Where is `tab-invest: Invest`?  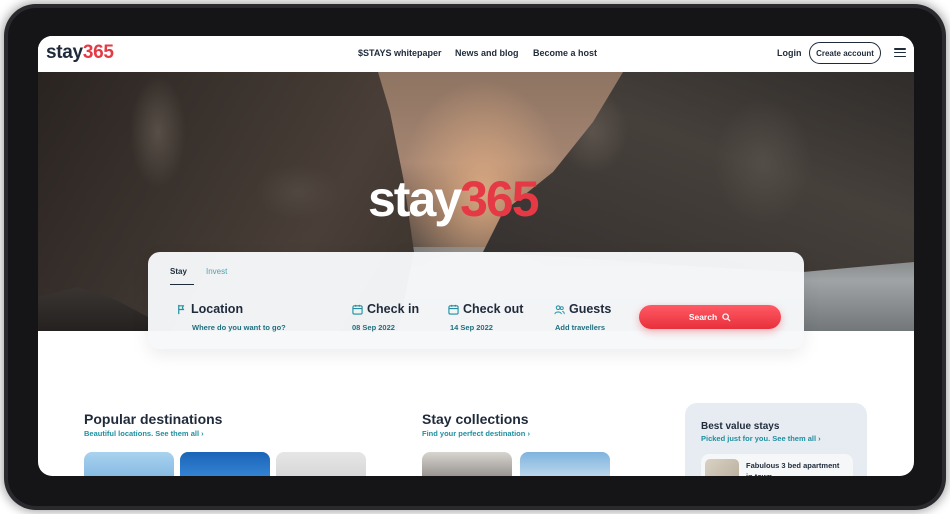 tab-invest: Invest is located at coordinates (216, 271).